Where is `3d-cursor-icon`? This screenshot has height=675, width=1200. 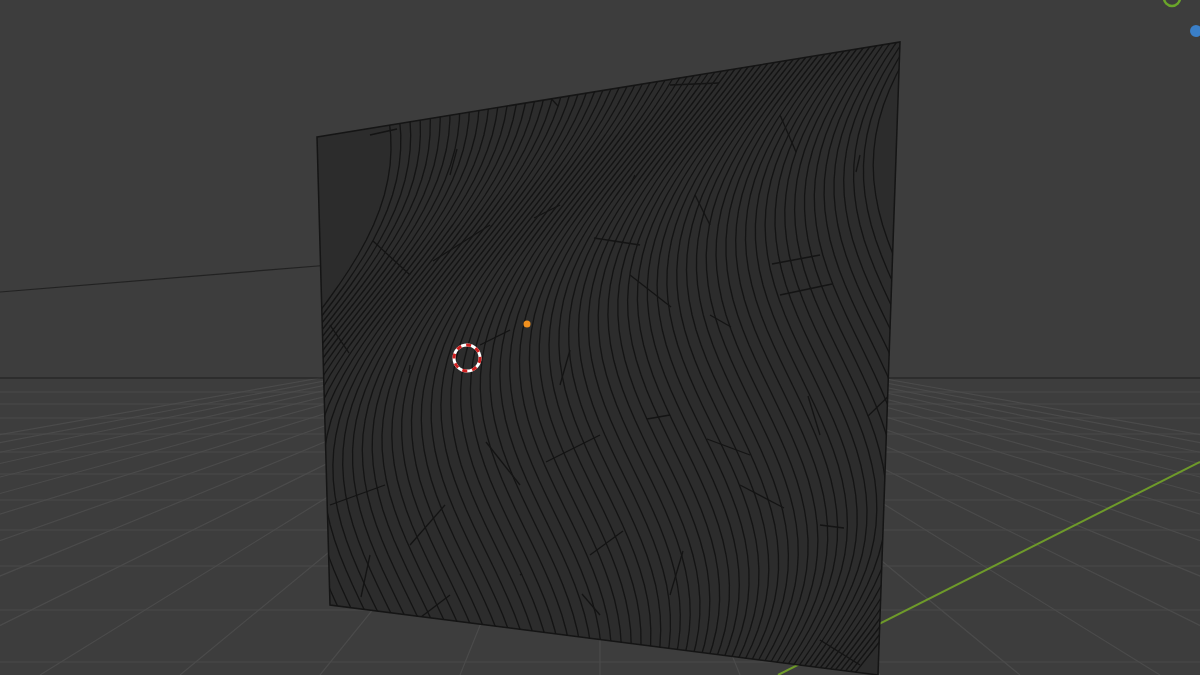 3d-cursor-icon is located at coordinates (467, 358).